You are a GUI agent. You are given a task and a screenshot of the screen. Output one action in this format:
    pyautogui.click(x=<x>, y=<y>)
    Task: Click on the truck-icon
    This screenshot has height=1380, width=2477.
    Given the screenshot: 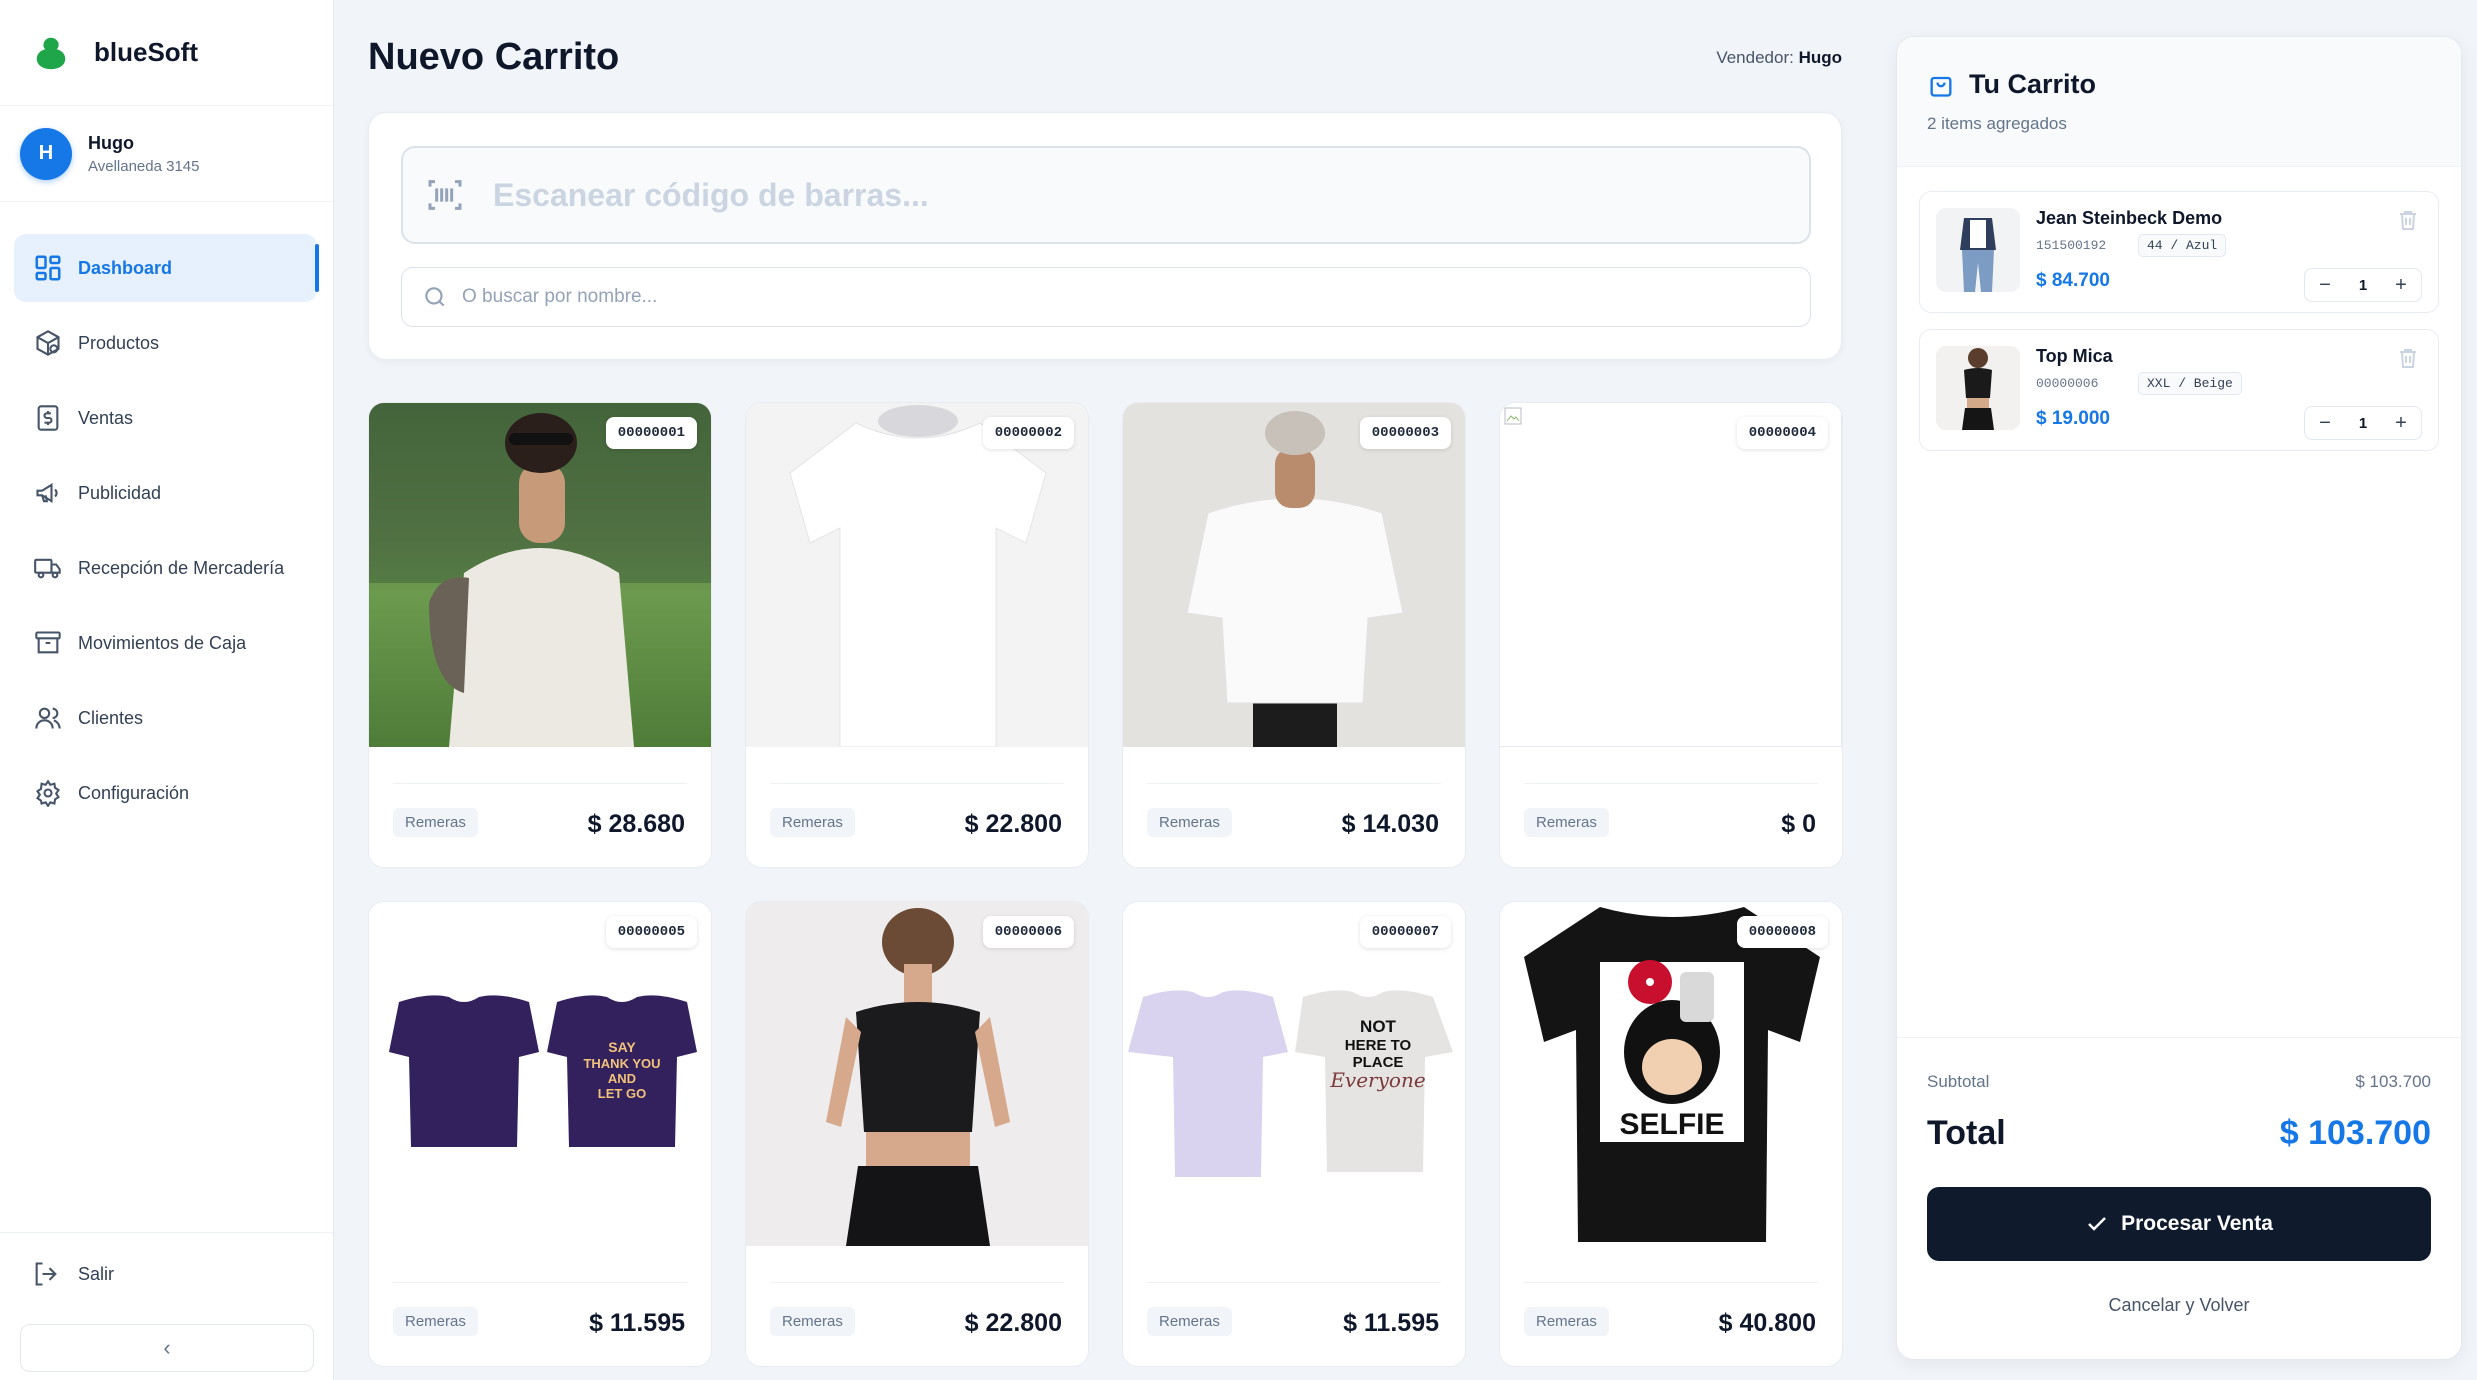 What is the action you would take?
    pyautogui.click(x=48, y=568)
    